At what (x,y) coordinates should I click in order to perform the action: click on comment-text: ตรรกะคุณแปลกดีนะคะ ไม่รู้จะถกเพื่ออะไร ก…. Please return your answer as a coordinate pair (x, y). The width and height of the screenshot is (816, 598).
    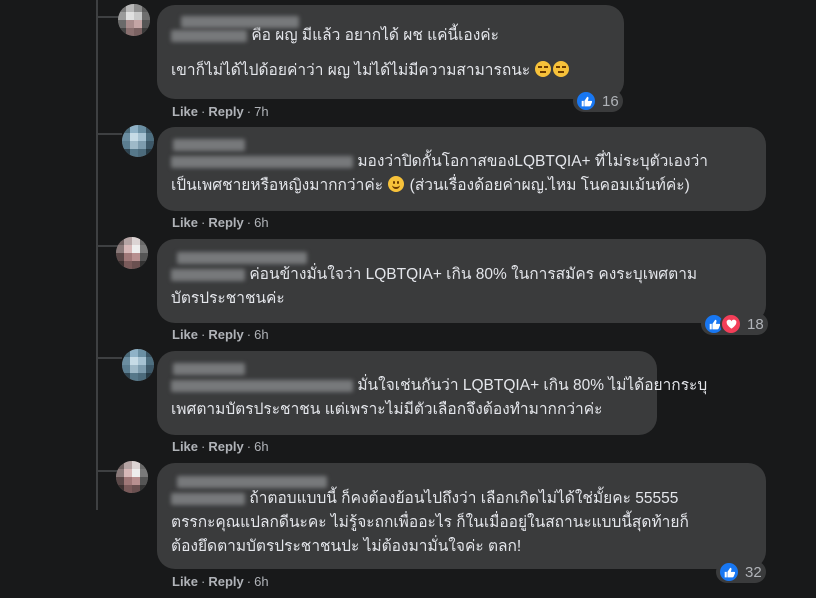
    Looking at the image, I should click on (430, 522).